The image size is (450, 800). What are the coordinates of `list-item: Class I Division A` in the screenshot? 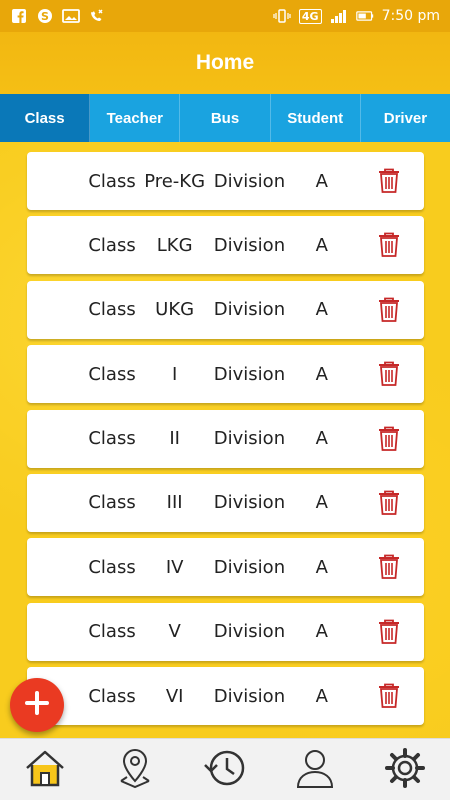 It's located at (225, 374).